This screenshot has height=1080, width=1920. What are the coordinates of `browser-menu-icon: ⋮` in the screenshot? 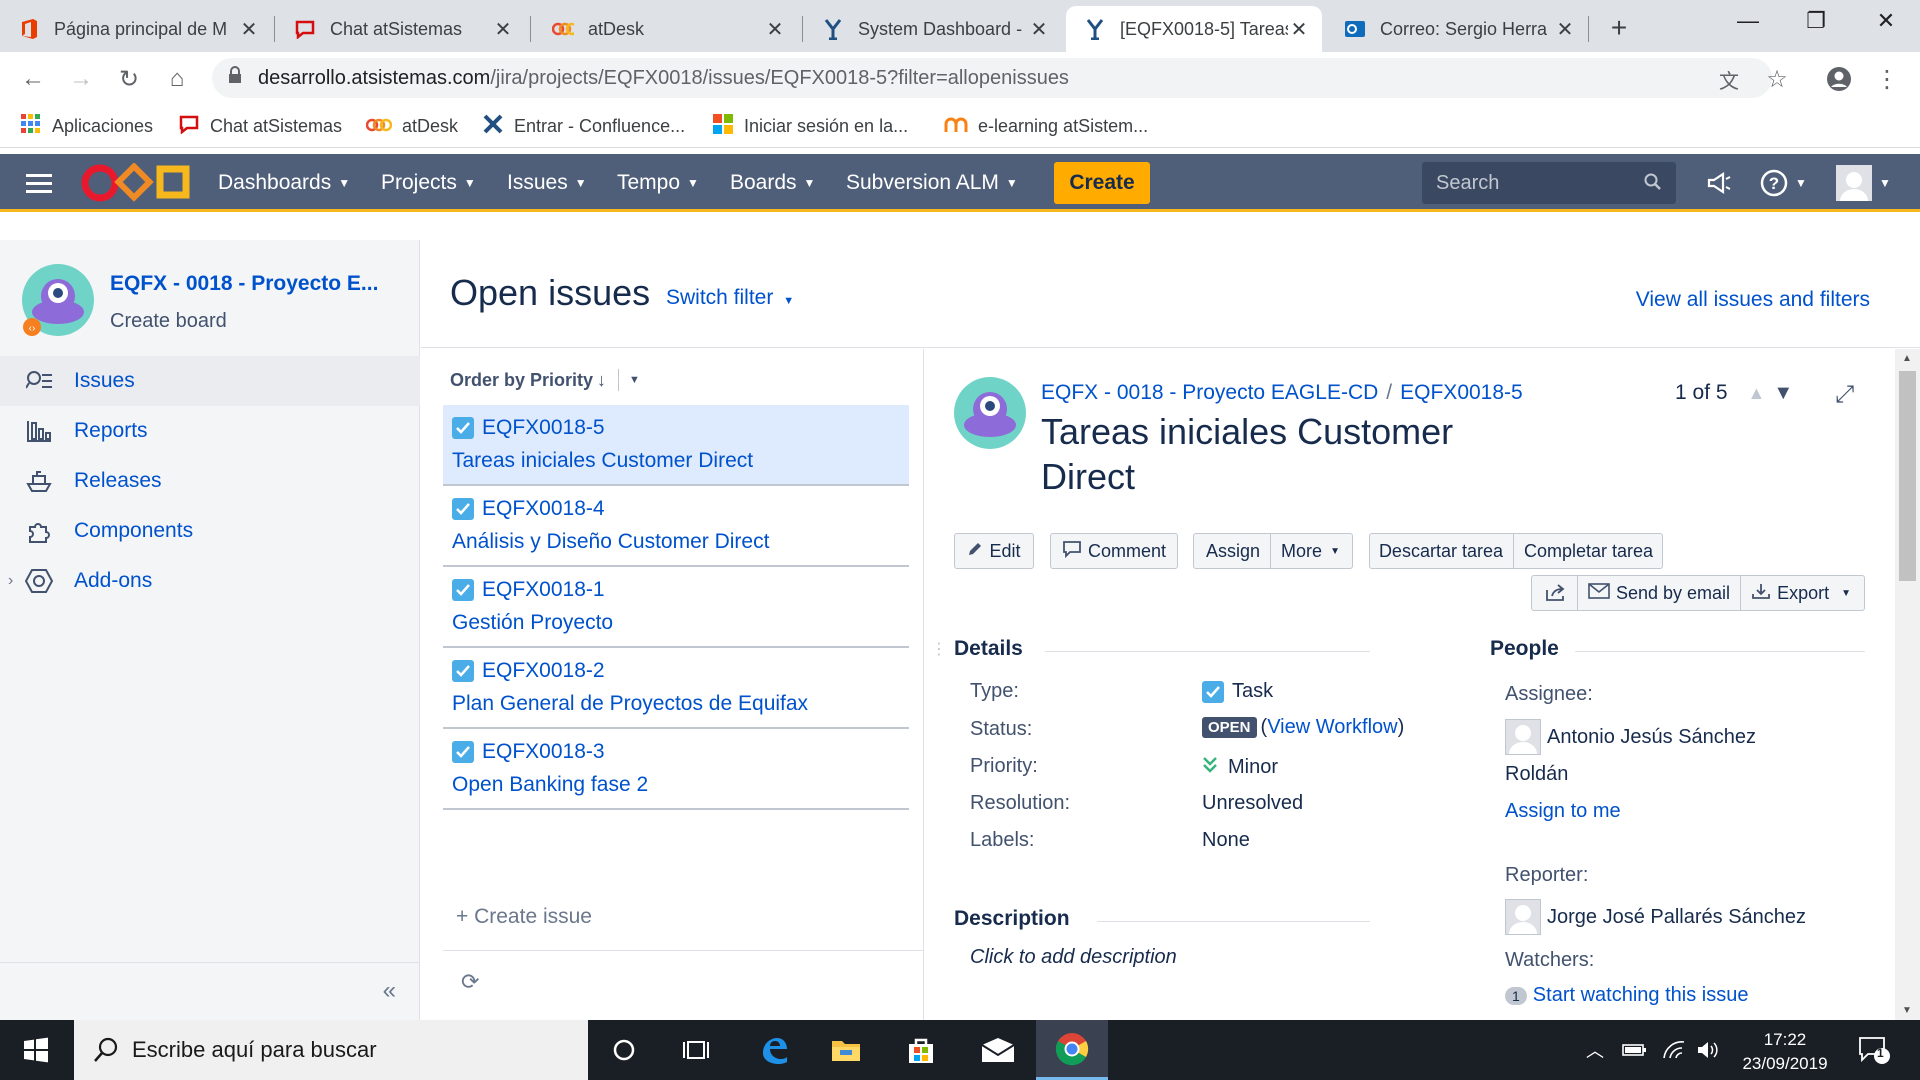 It's located at (1887, 79).